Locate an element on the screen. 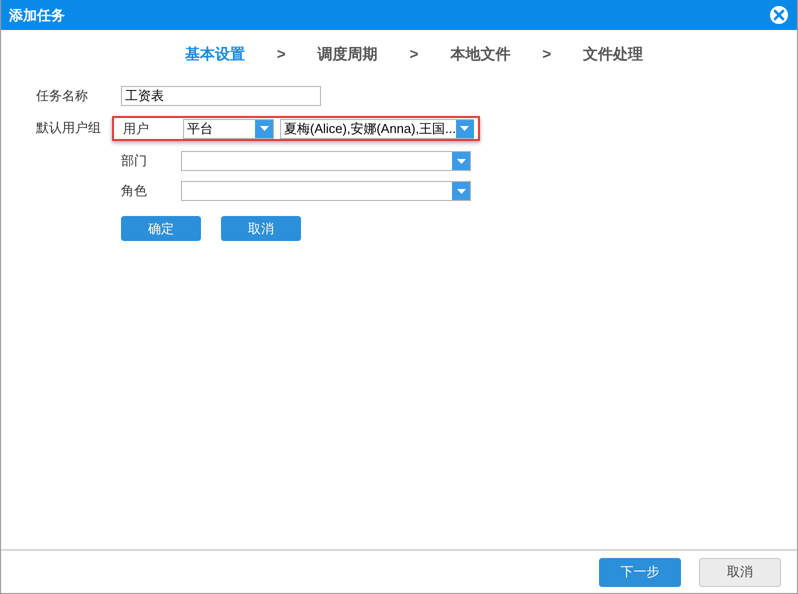 The image size is (798, 594). step-tab: 本地文件 is located at coordinates (480, 55).